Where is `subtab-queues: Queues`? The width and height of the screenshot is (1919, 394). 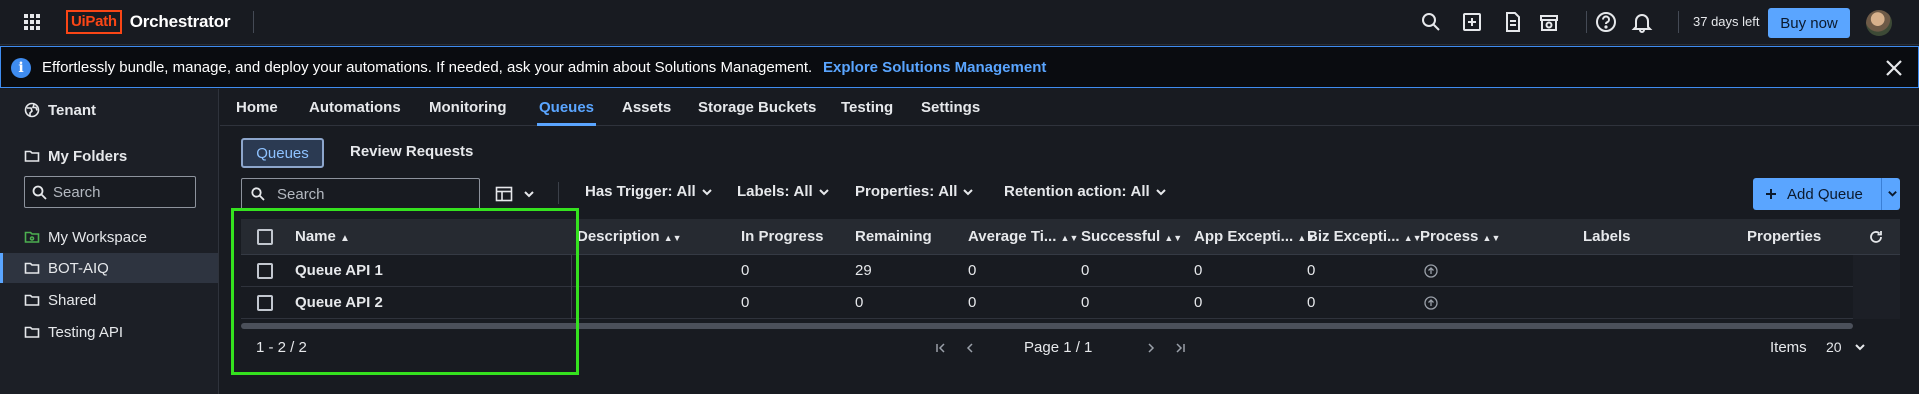
subtab-queues: Queues is located at coordinates (282, 153).